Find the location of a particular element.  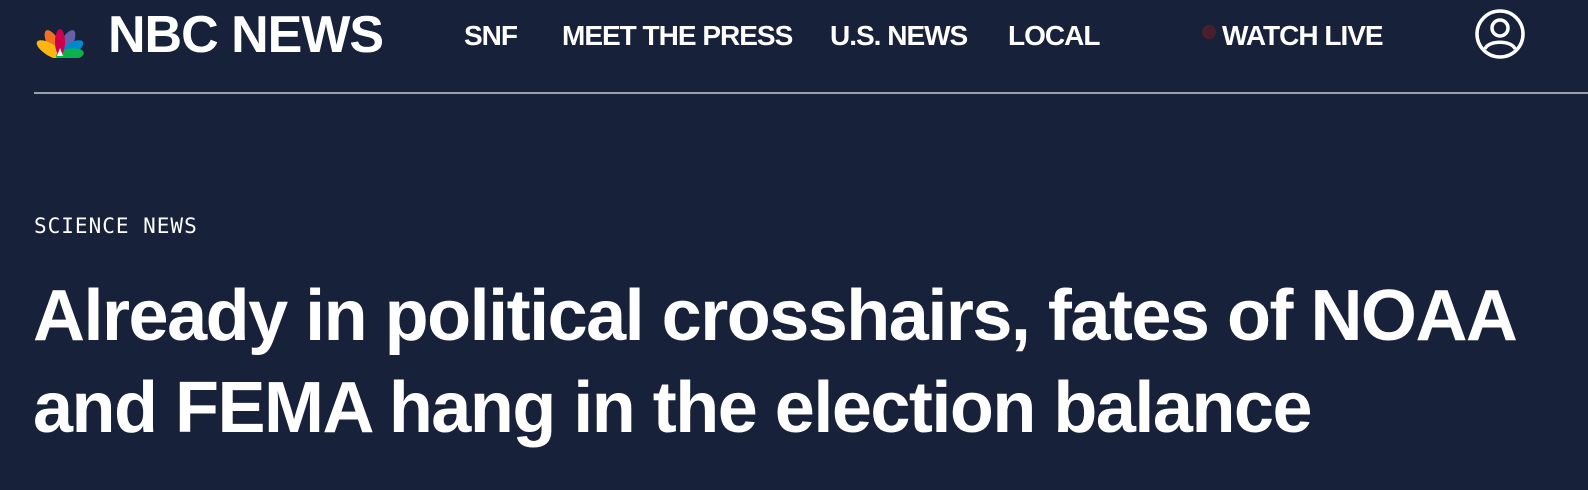

watch-live-button: WATCH LIVE is located at coordinates (1293, 36).